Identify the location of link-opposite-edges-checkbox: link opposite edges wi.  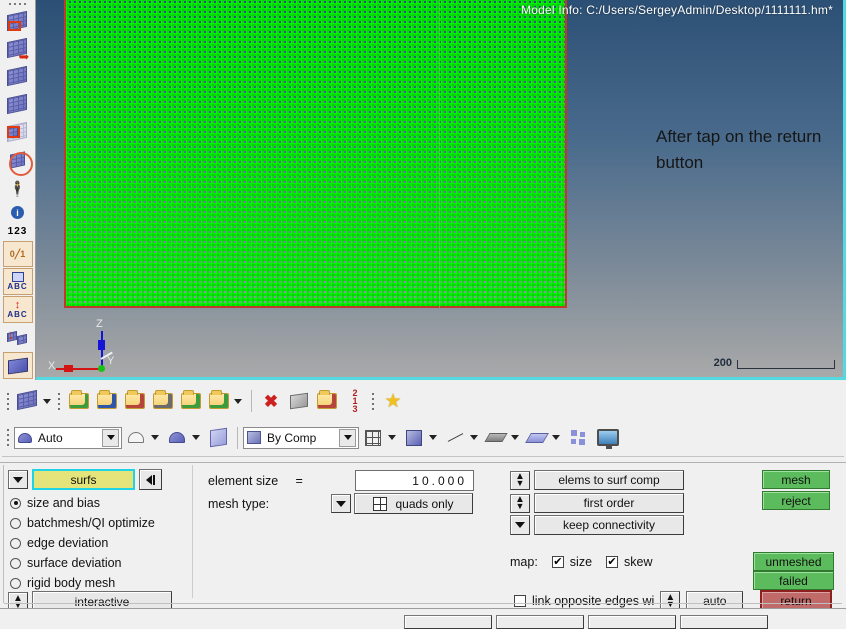
(584, 601).